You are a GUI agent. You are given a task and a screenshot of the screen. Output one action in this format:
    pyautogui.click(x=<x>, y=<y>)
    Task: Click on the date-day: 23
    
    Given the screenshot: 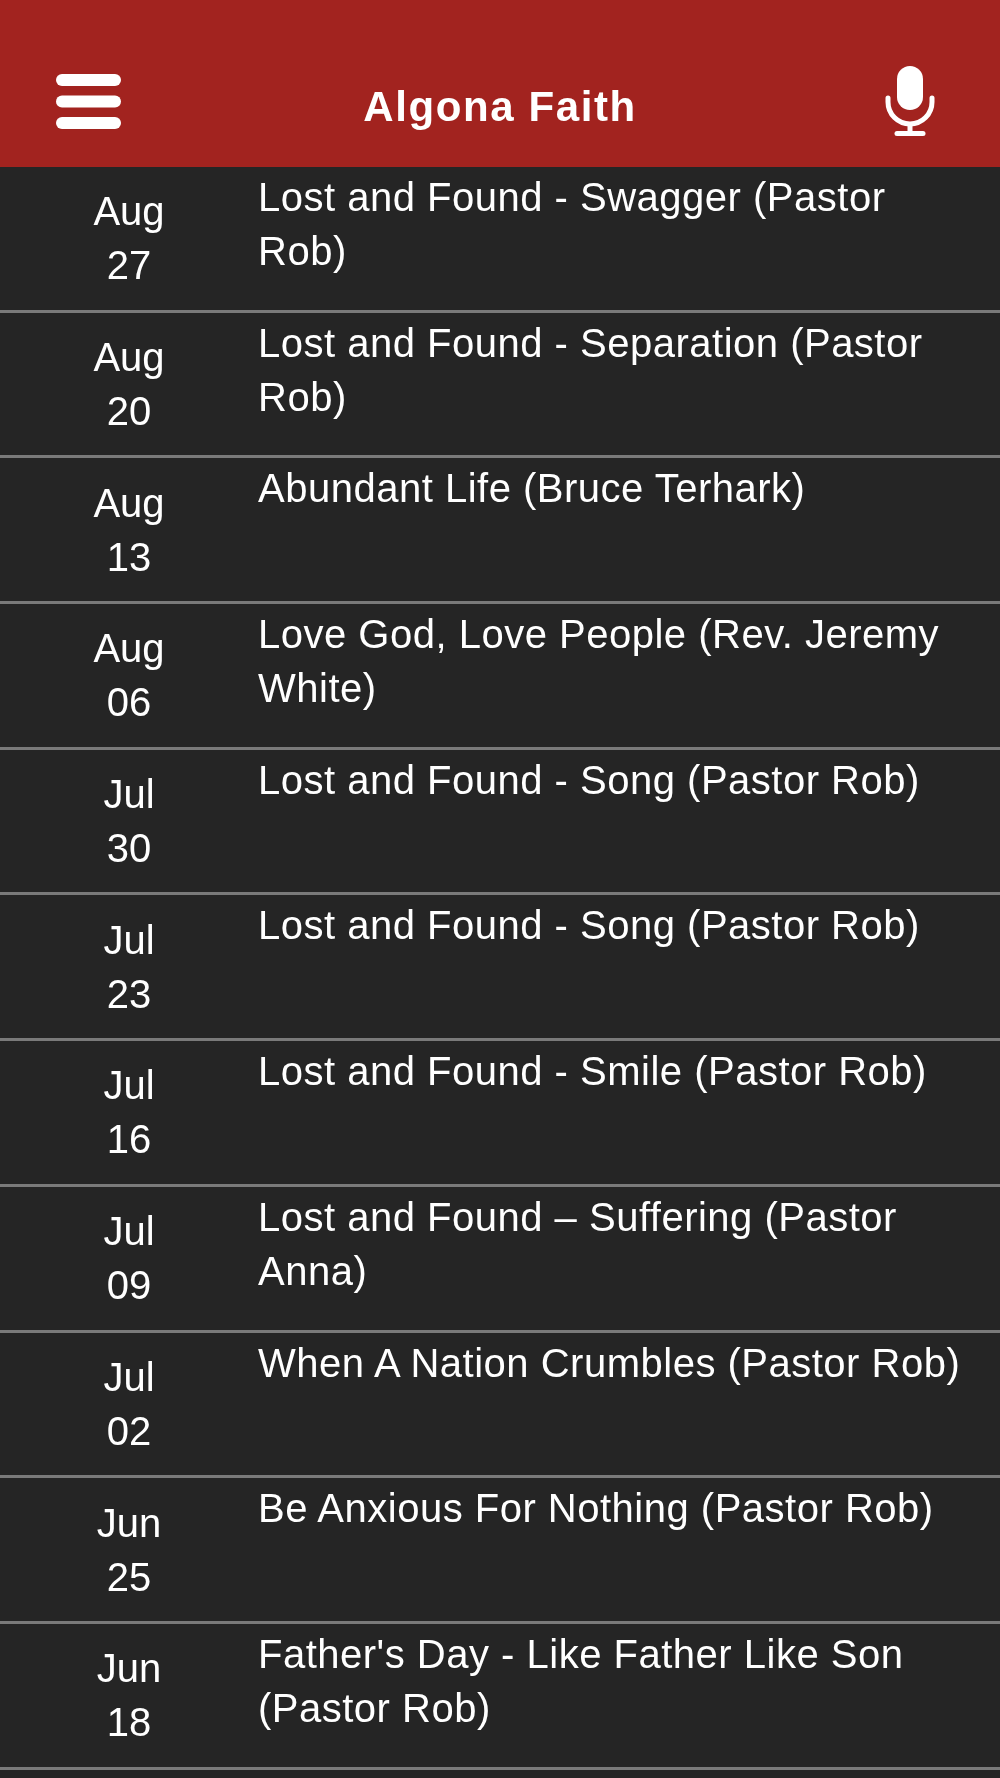 What is the action you would take?
    pyautogui.click(x=129, y=993)
    